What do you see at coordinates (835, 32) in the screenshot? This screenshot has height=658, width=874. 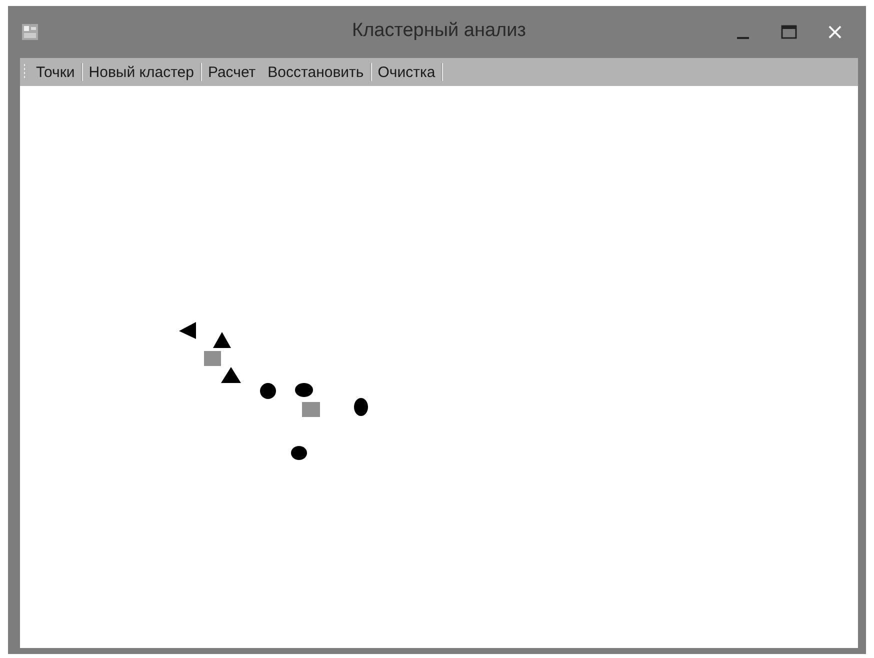 I see `close-button: ×` at bounding box center [835, 32].